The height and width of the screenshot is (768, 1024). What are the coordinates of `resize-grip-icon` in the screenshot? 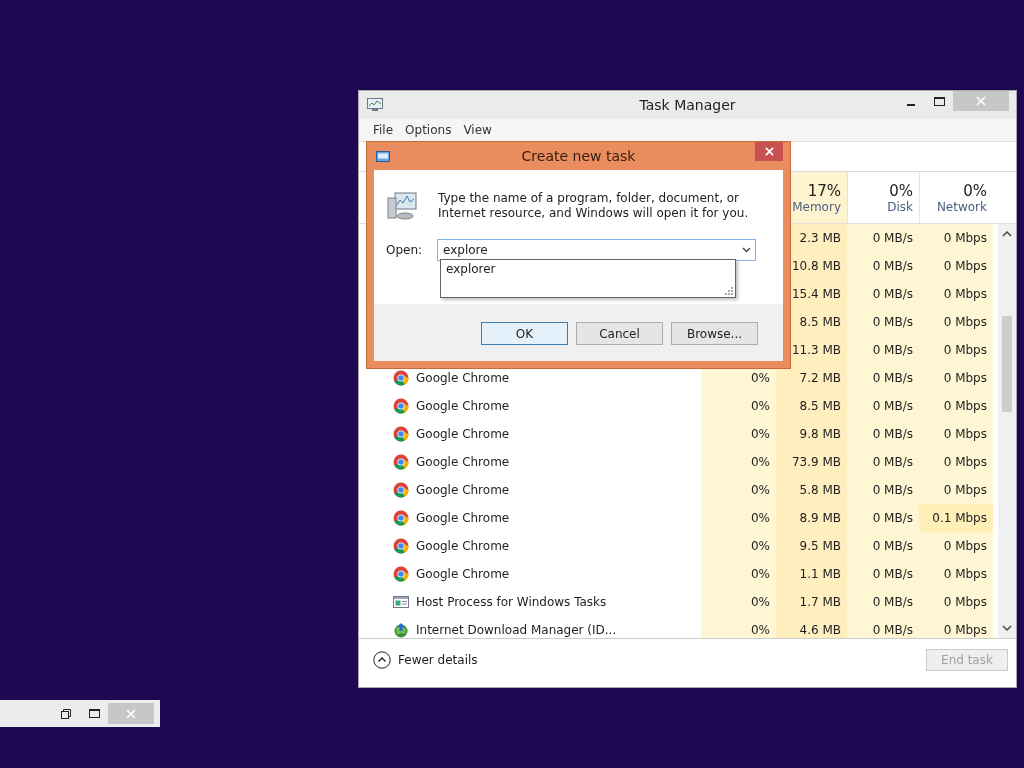 It's located at (728, 290).